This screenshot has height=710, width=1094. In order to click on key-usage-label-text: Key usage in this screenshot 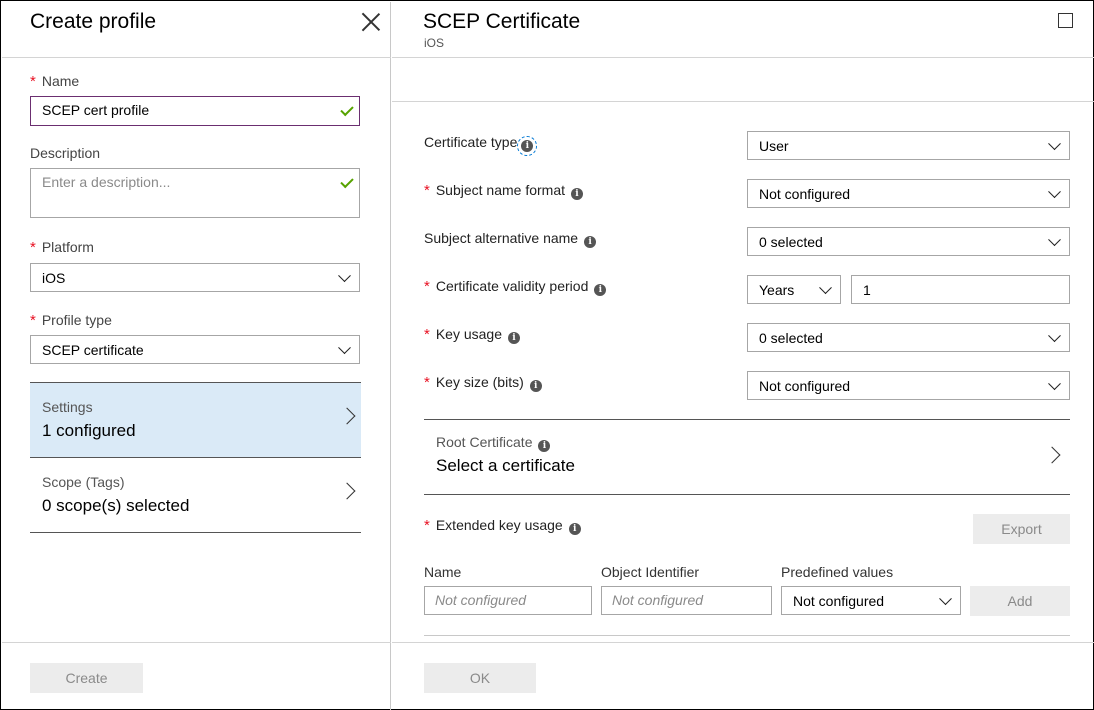, I will do `click(469, 334)`.